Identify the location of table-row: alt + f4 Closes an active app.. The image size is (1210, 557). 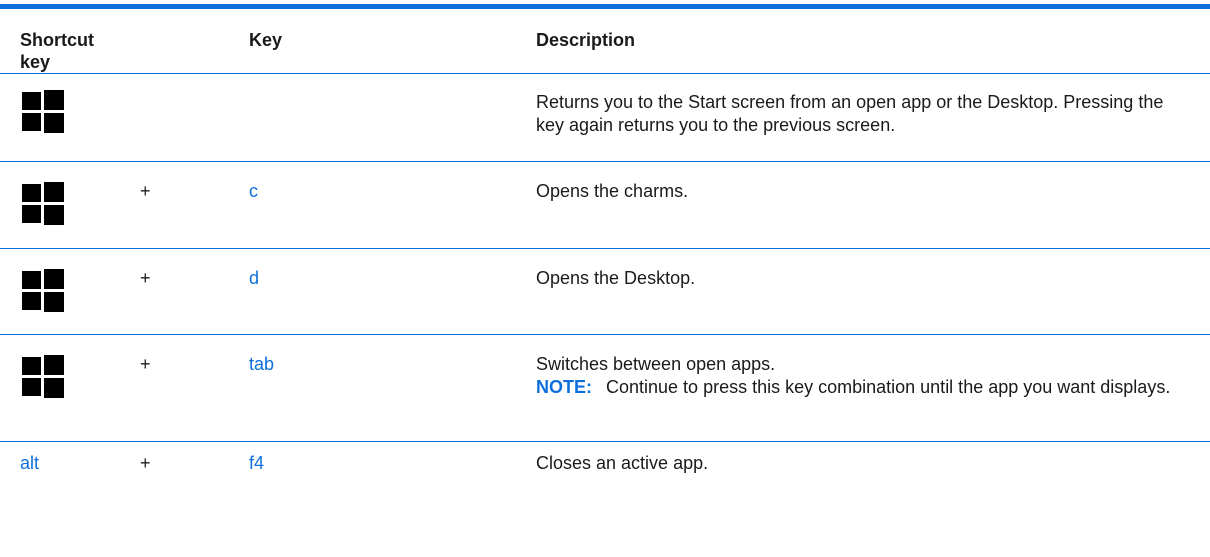
(605, 461).